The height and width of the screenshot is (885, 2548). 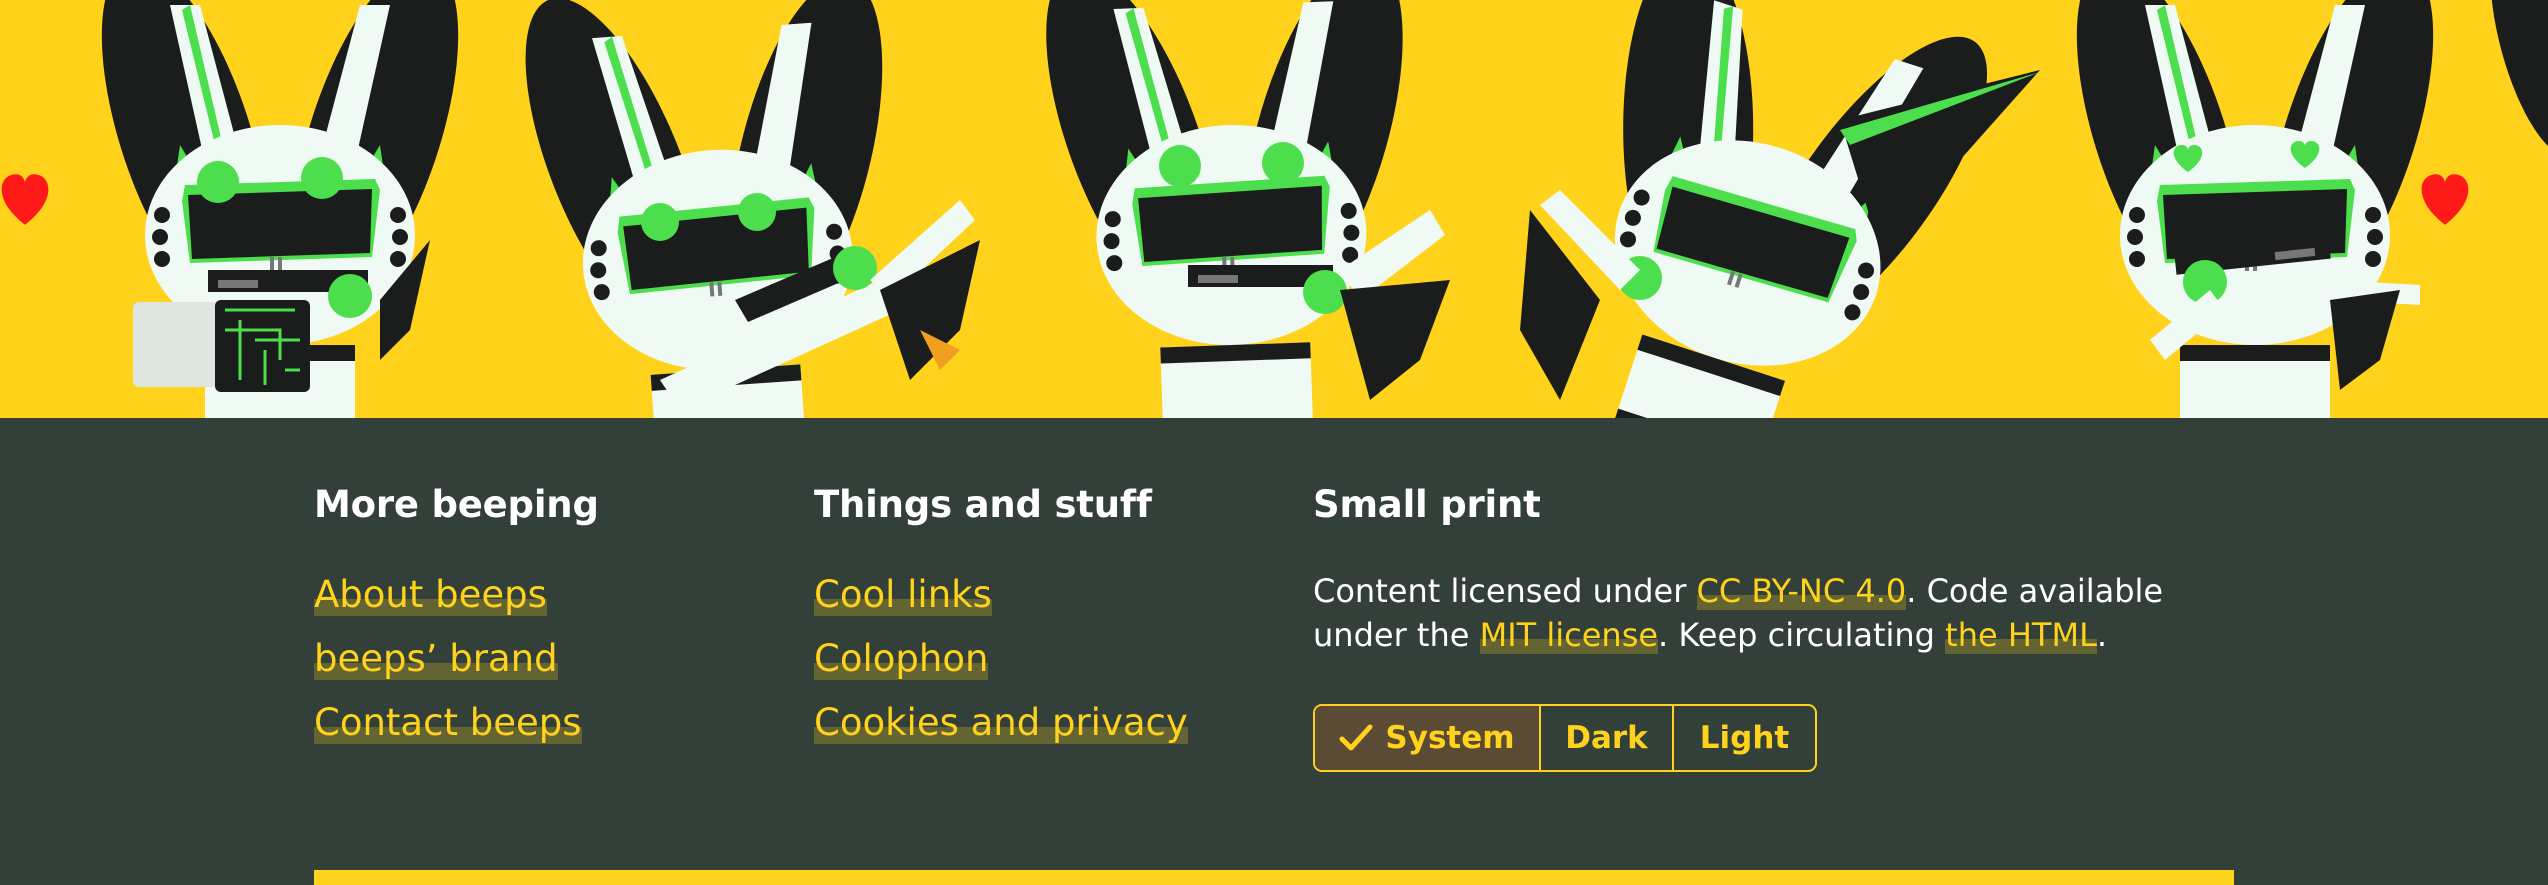 I want to click on theme-option-label: Dark, so click(x=1606, y=738).